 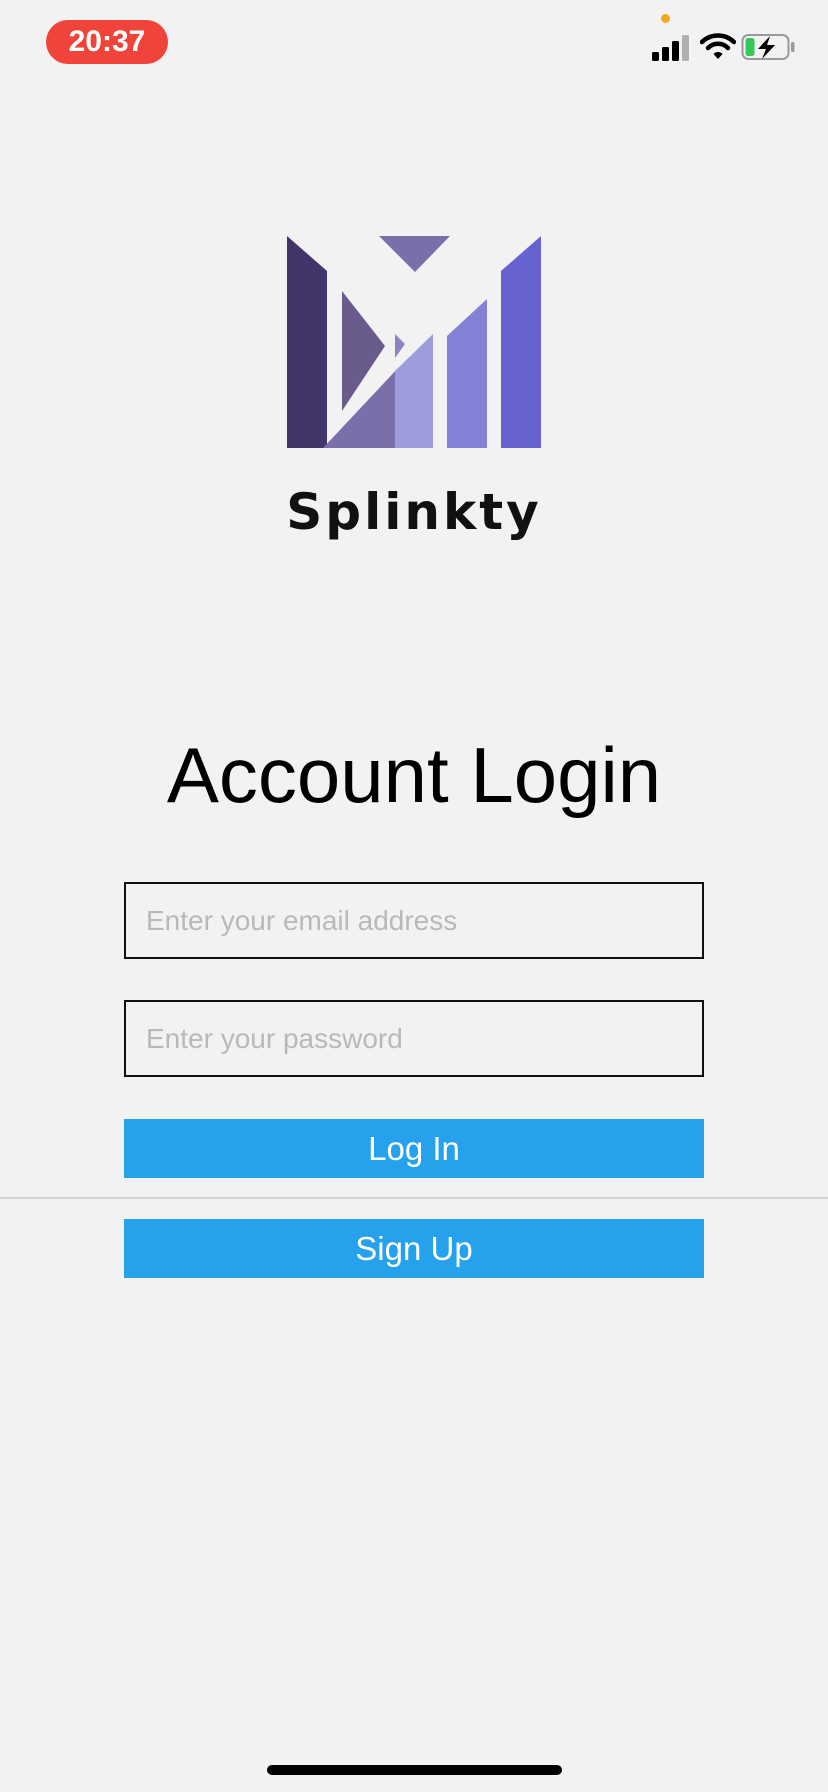 What do you see at coordinates (718, 46) in the screenshot?
I see `wifi-icon` at bounding box center [718, 46].